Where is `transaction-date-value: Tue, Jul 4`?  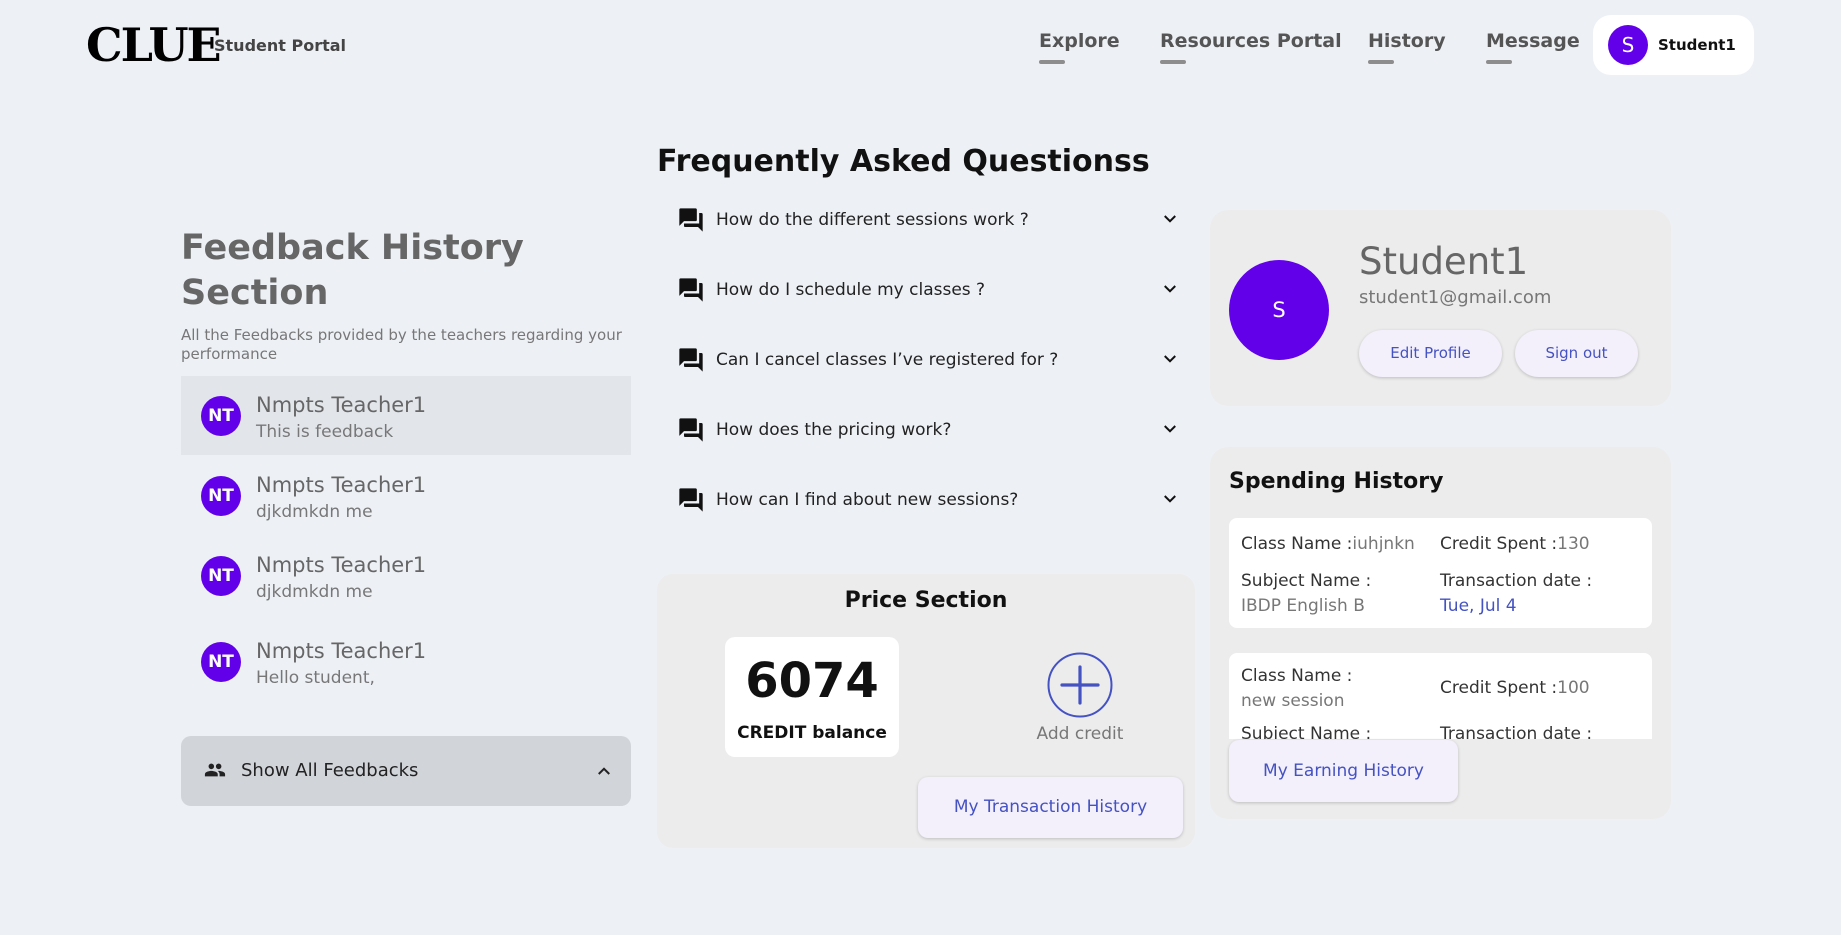
transaction-date-value: Tue, Jul 4 is located at coordinates (1478, 606).